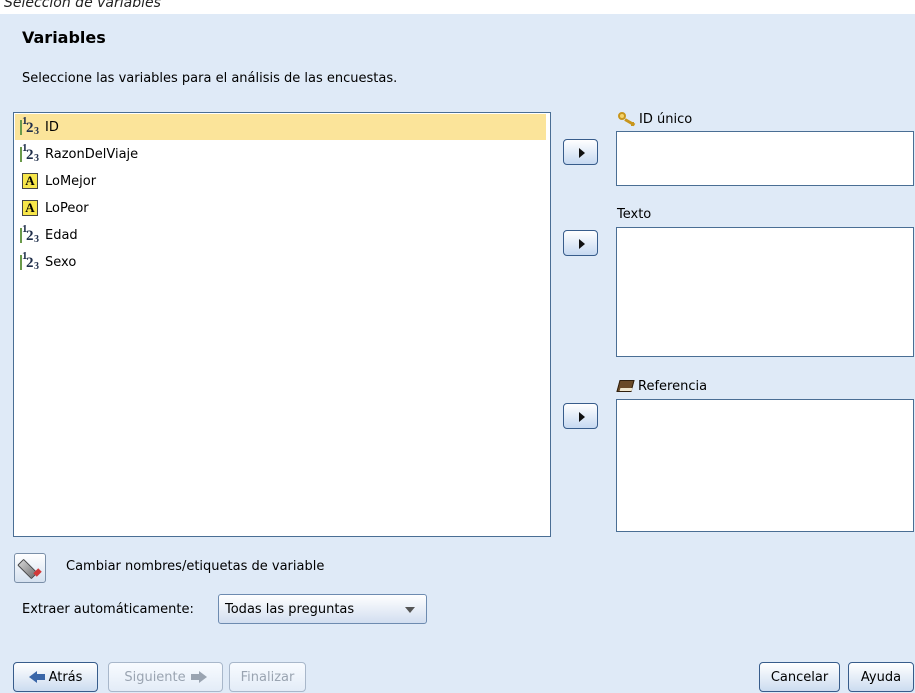  I want to click on chevron-down-icon, so click(410, 610).